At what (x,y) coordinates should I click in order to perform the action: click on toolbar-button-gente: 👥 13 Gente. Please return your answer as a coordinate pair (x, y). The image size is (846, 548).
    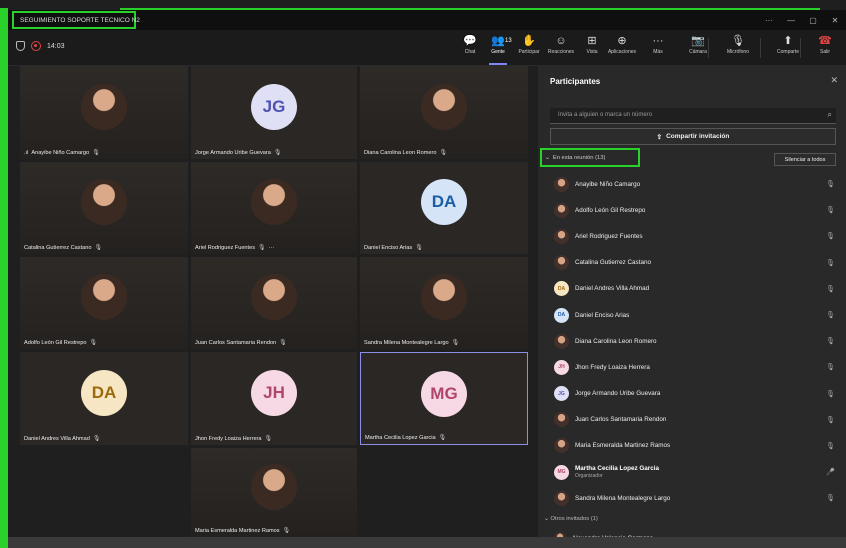
    Looking at the image, I should click on (498, 49).